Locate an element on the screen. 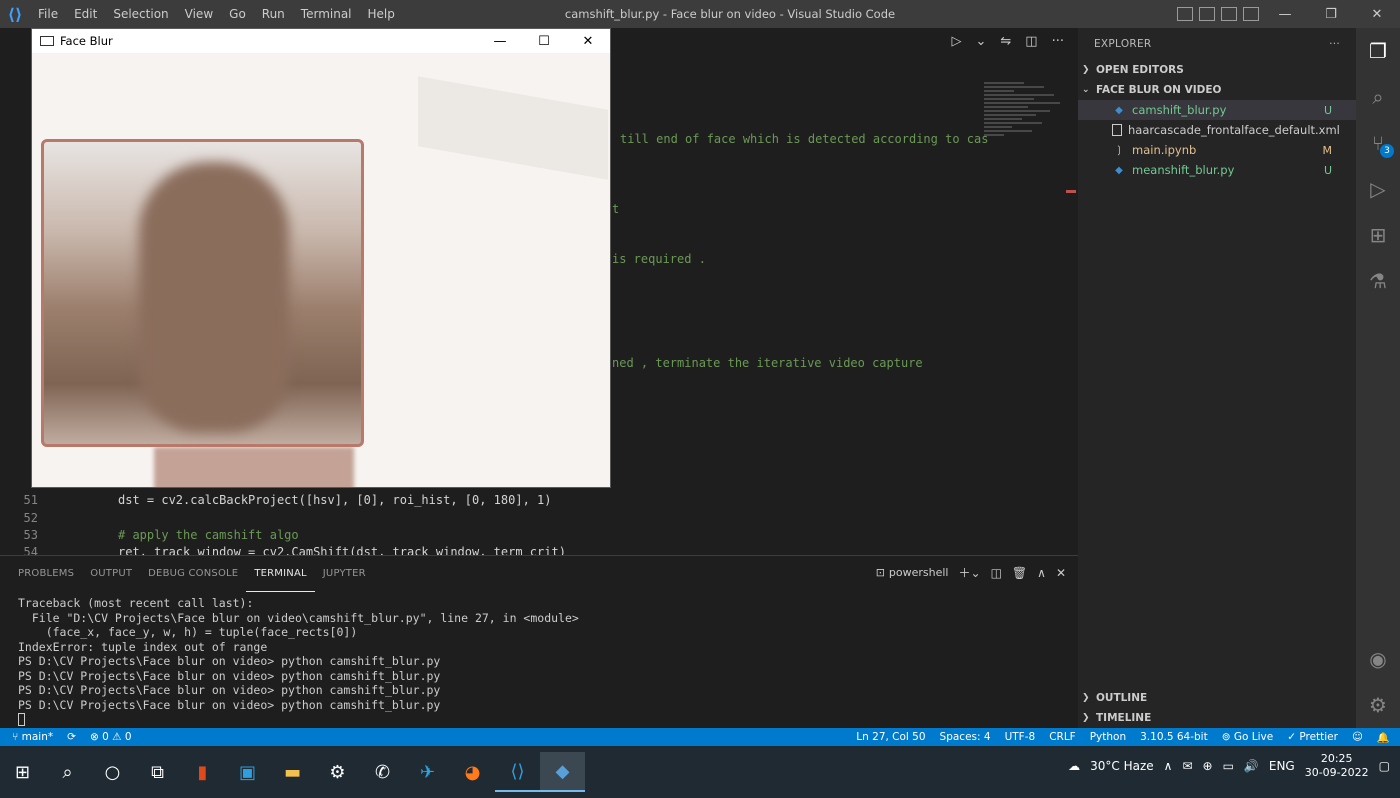 This screenshot has height=798, width=1400. python-taskbar-icon: ◆ is located at coordinates (562, 772).